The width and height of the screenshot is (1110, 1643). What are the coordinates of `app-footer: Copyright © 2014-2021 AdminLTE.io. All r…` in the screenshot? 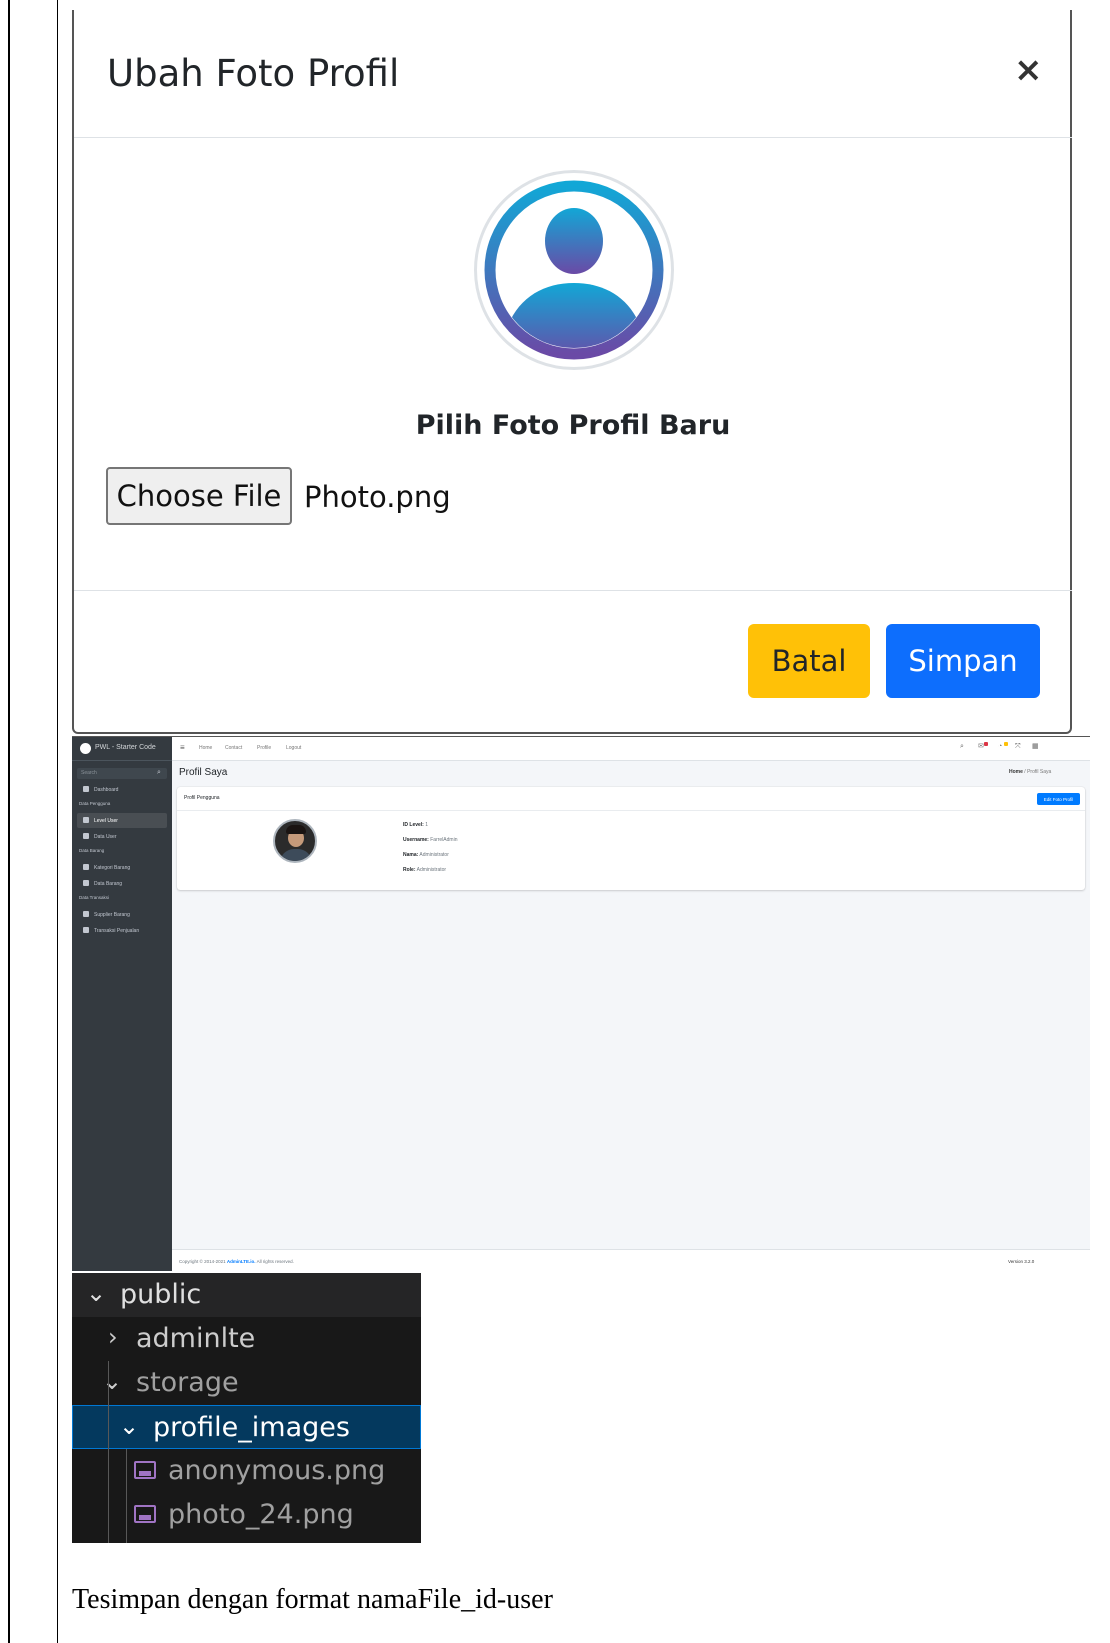 It's located at (631, 1260).